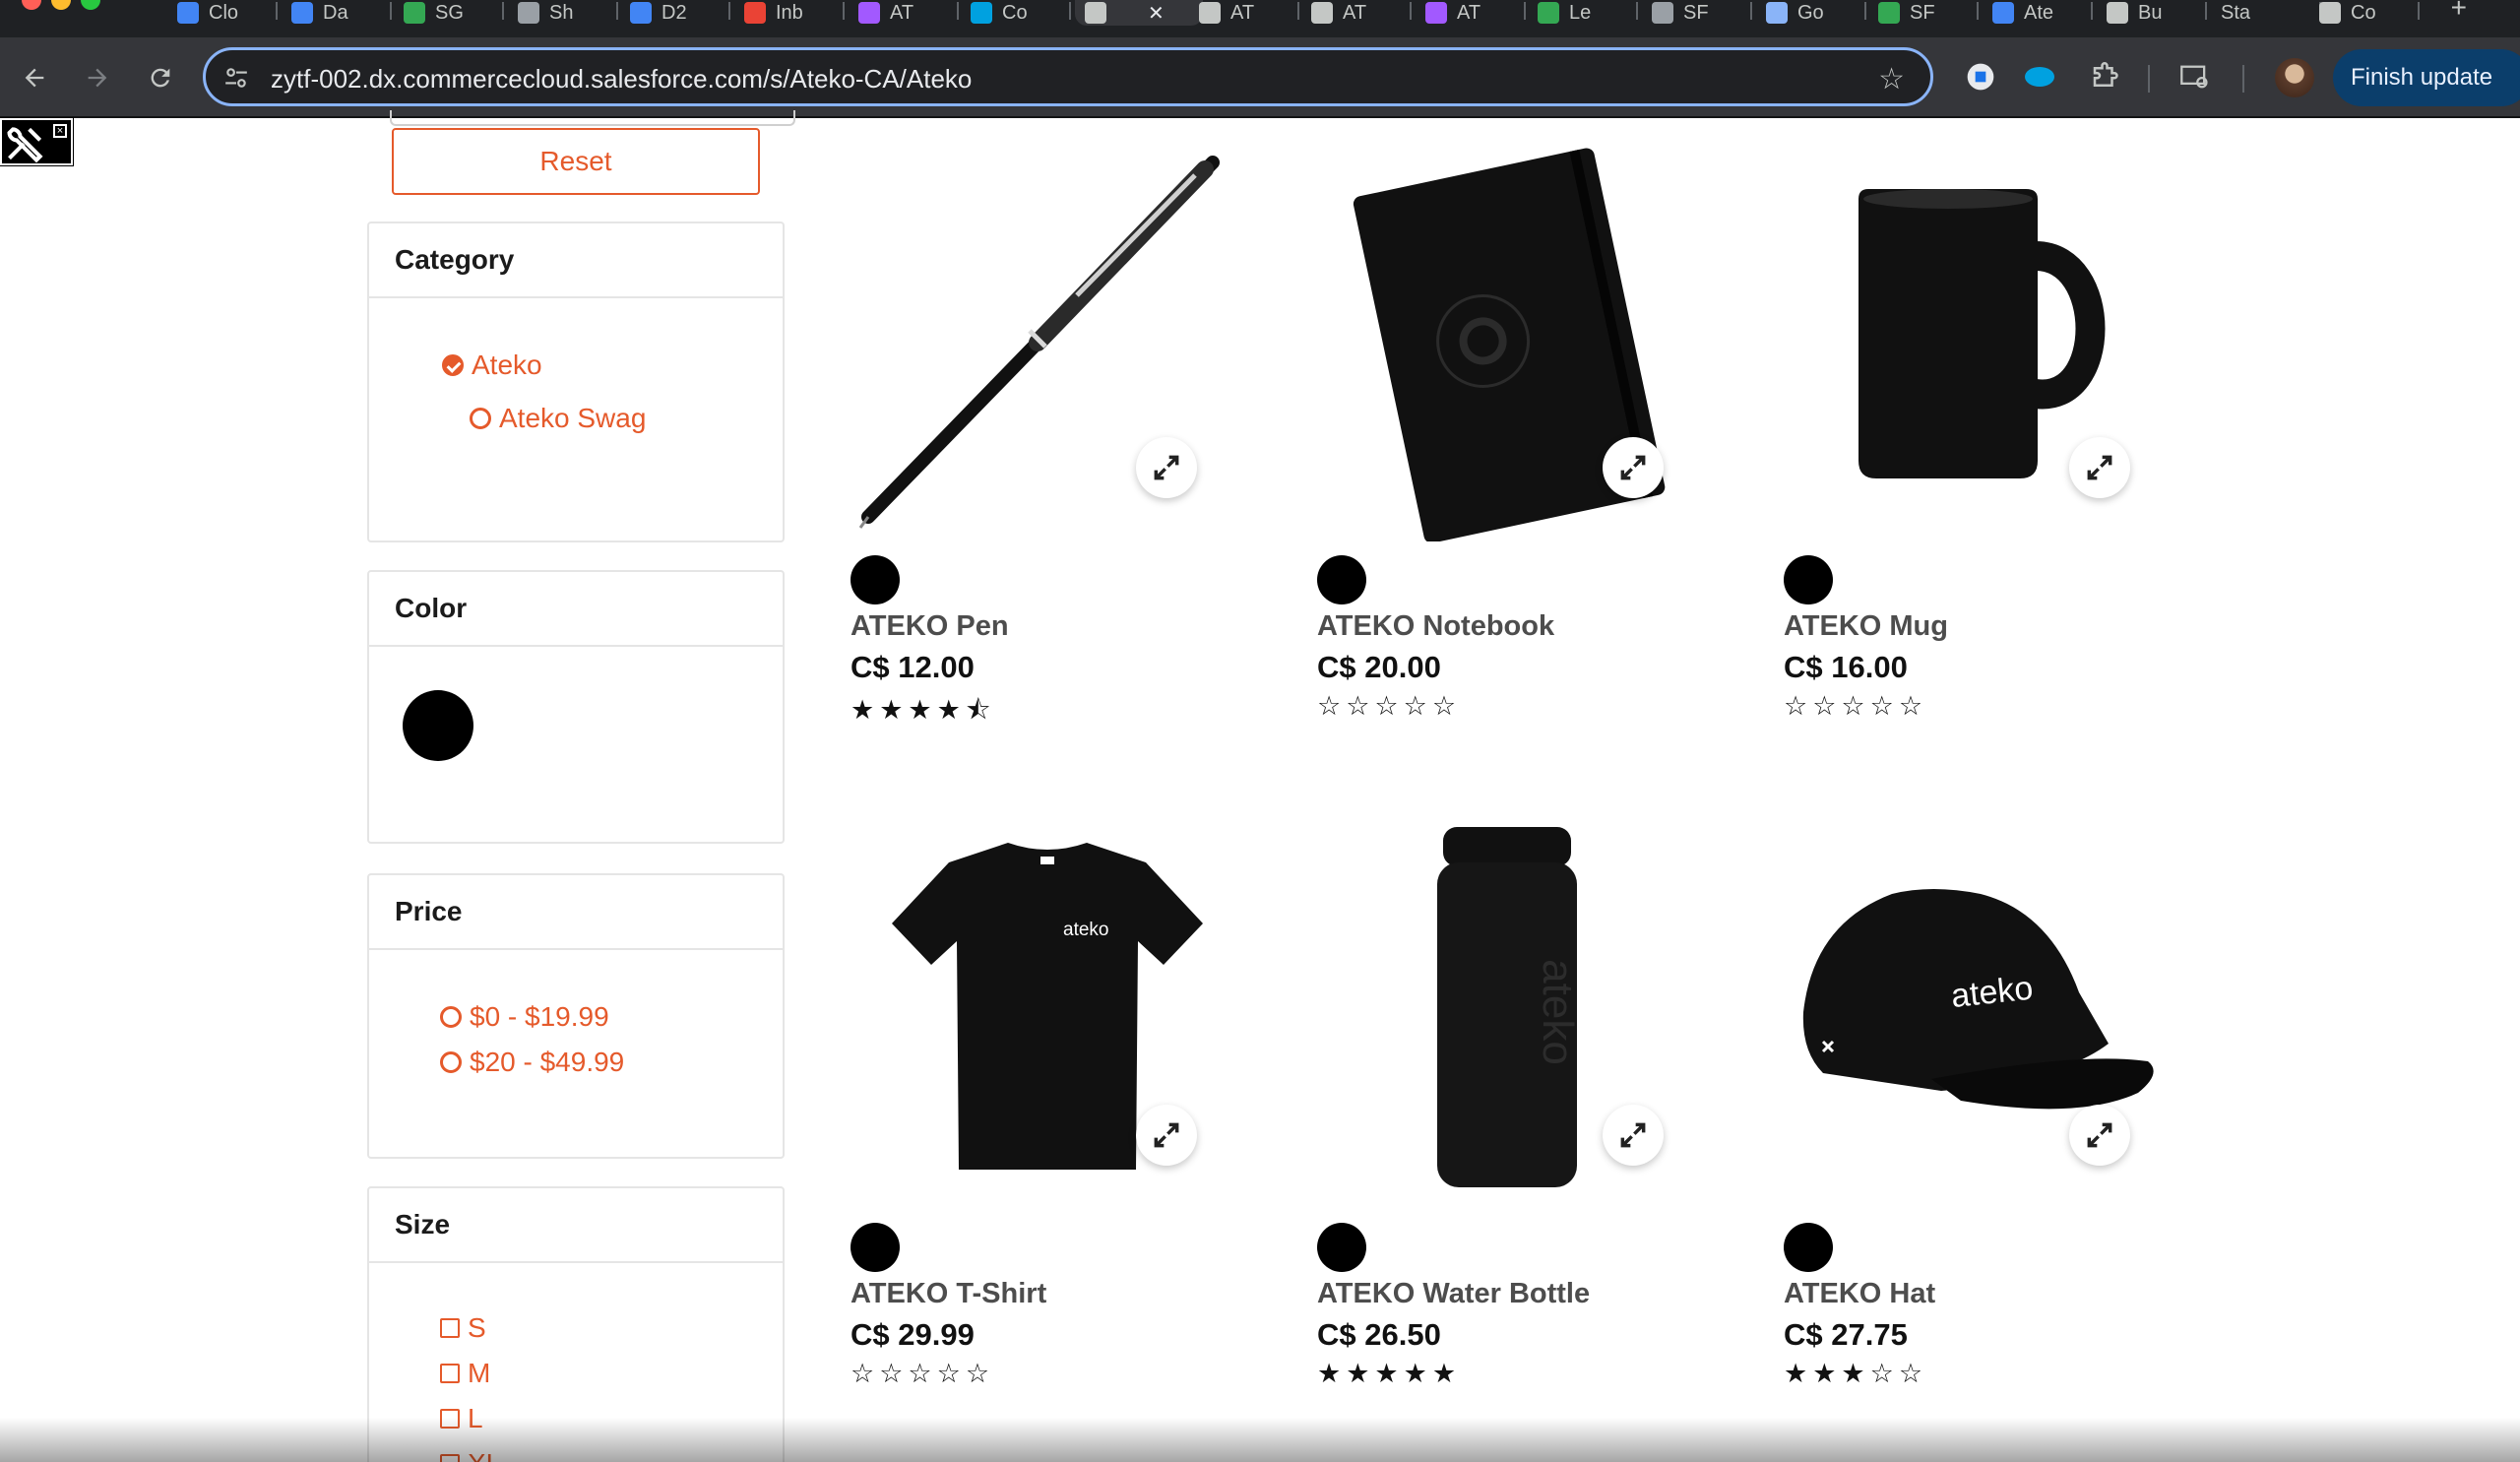 This screenshot has width=2520, height=1462. What do you see at coordinates (1514, 434) in the screenshot?
I see `product-card: ATEKO Notebook C$ 20.00 ☆☆☆☆☆` at bounding box center [1514, 434].